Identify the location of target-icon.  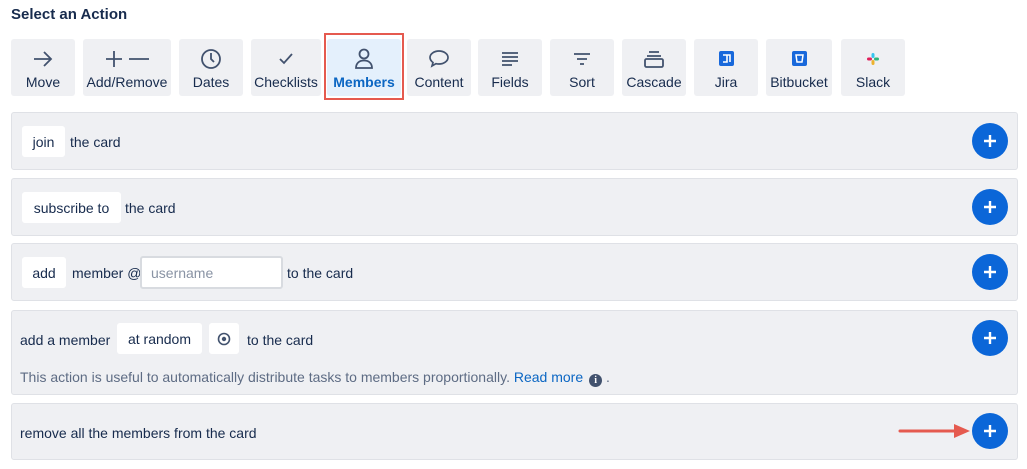
(224, 338).